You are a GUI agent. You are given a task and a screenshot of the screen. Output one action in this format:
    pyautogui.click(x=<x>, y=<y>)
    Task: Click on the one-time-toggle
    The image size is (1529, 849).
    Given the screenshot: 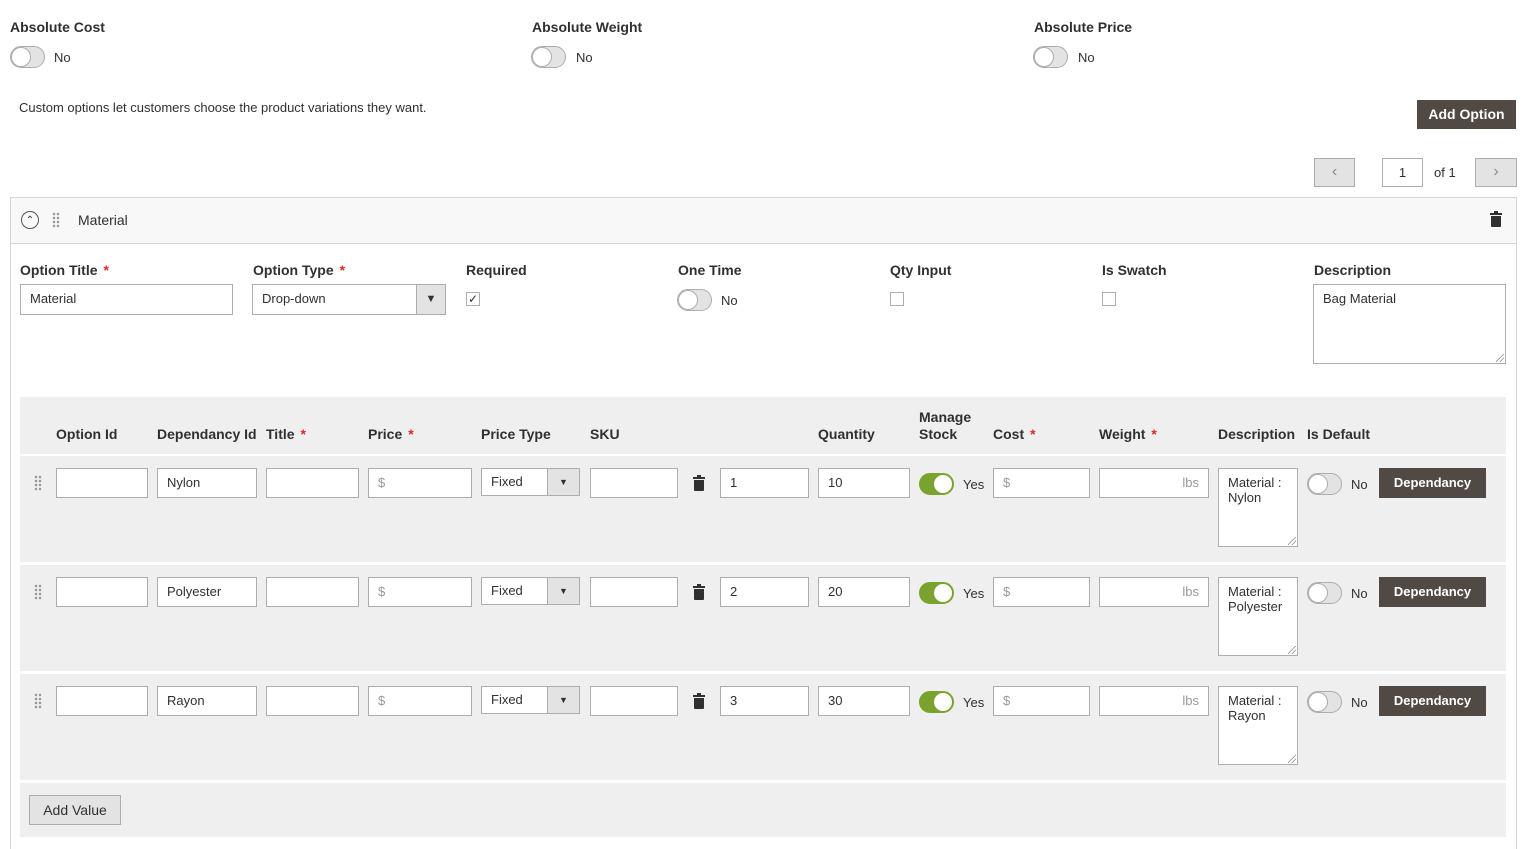 What is the action you would take?
    pyautogui.click(x=694, y=300)
    